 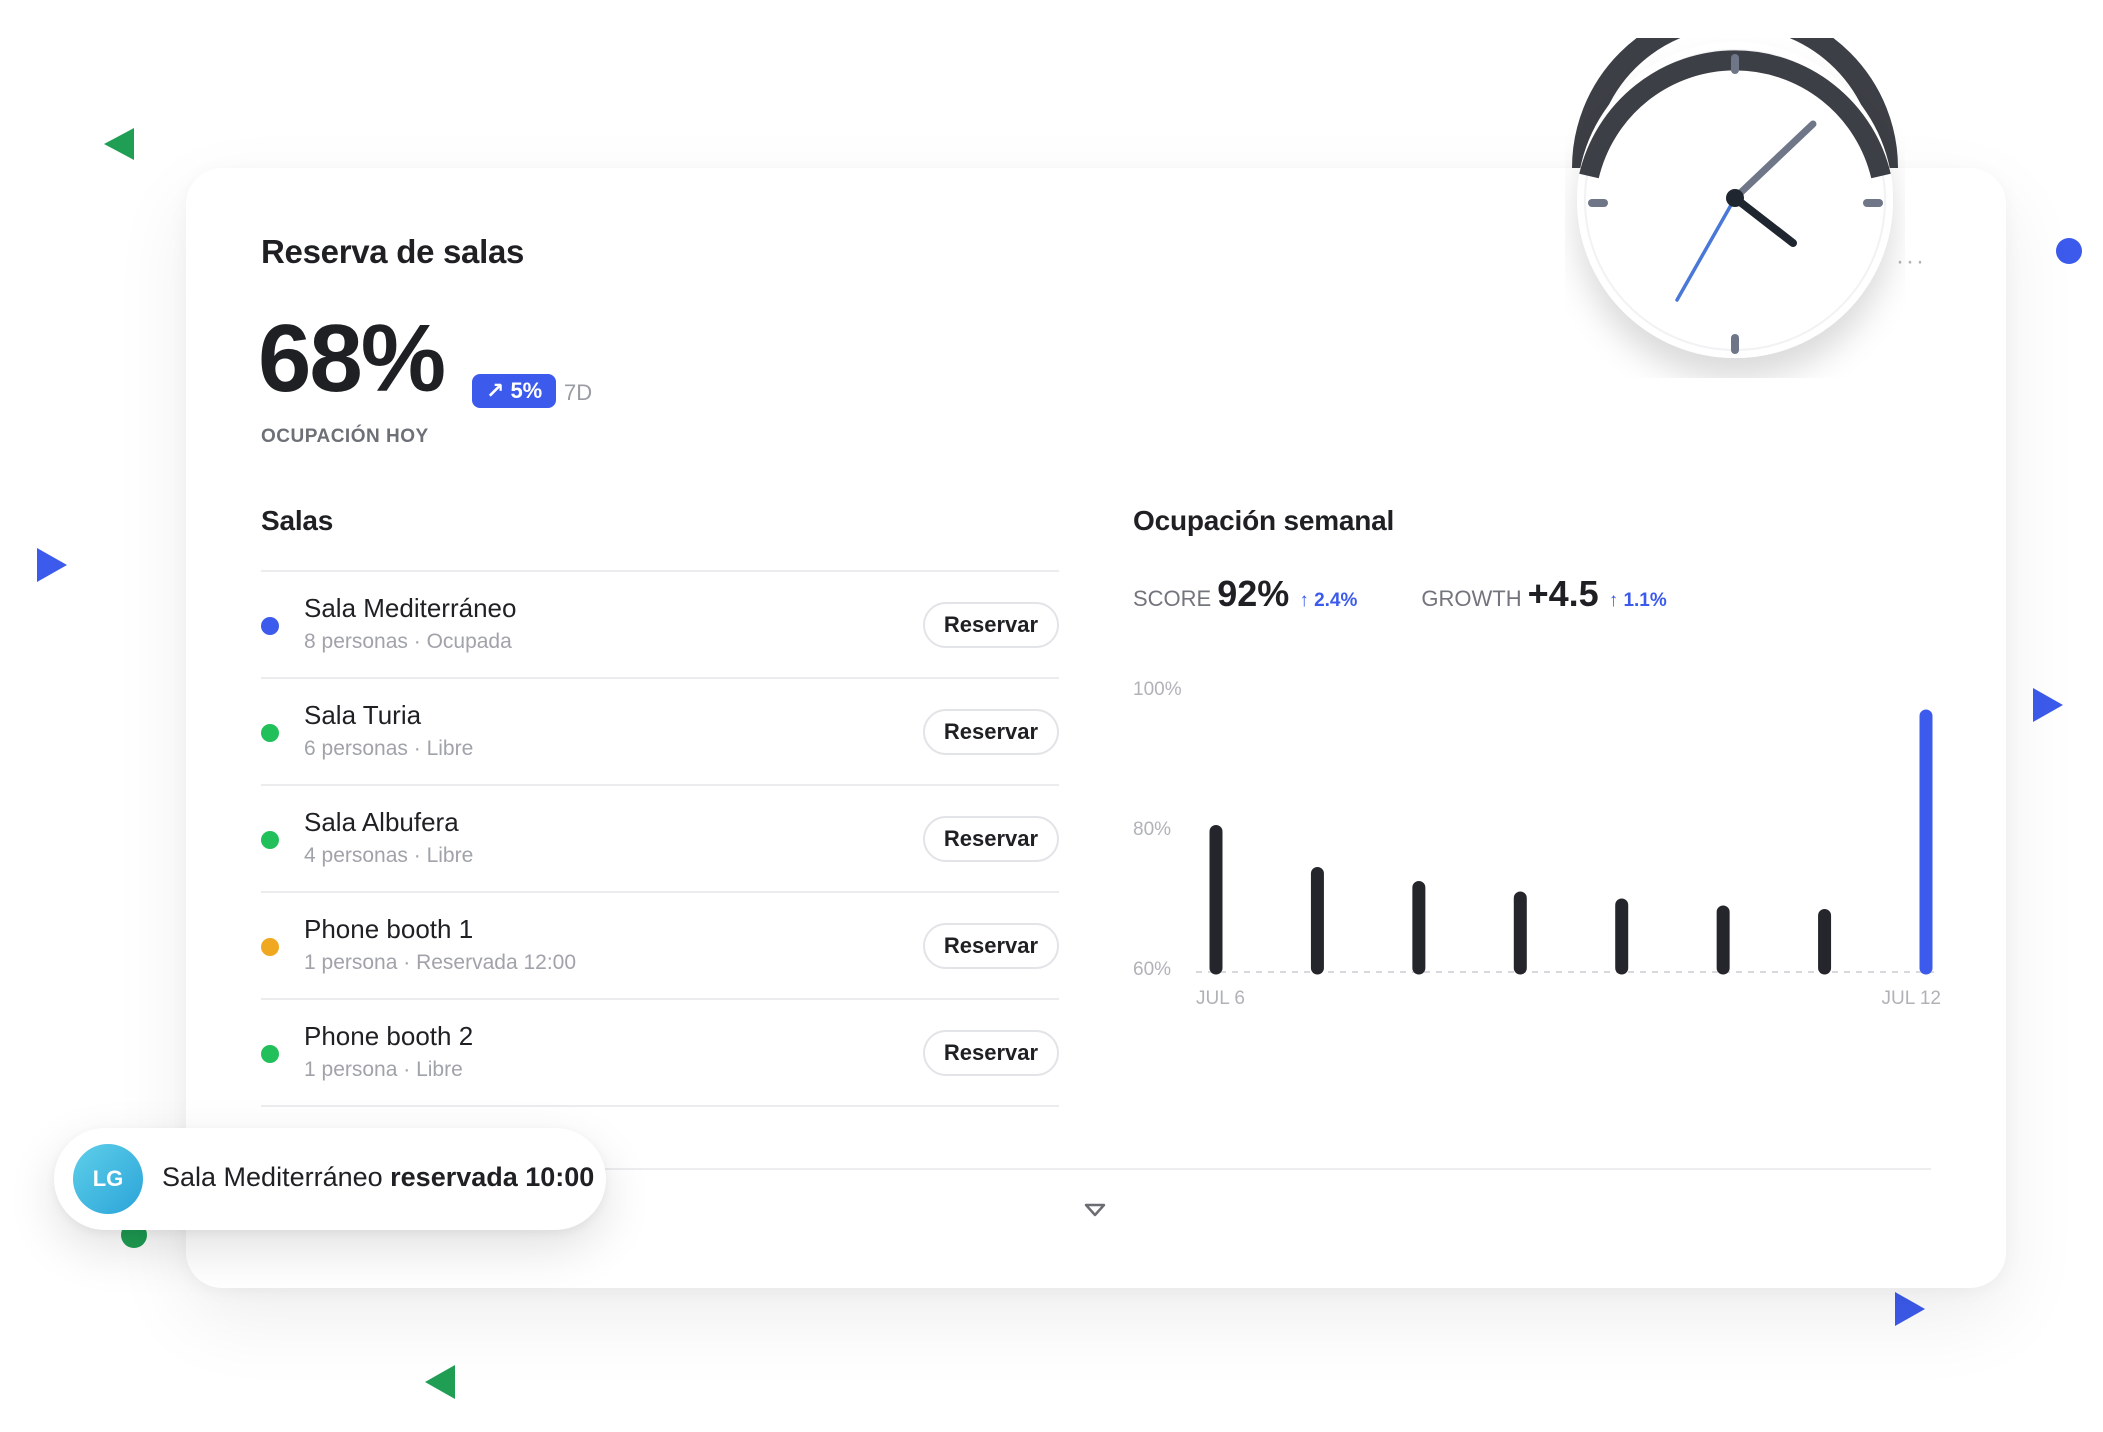 I want to click on y-tick-label: 80%, so click(x=1152, y=829).